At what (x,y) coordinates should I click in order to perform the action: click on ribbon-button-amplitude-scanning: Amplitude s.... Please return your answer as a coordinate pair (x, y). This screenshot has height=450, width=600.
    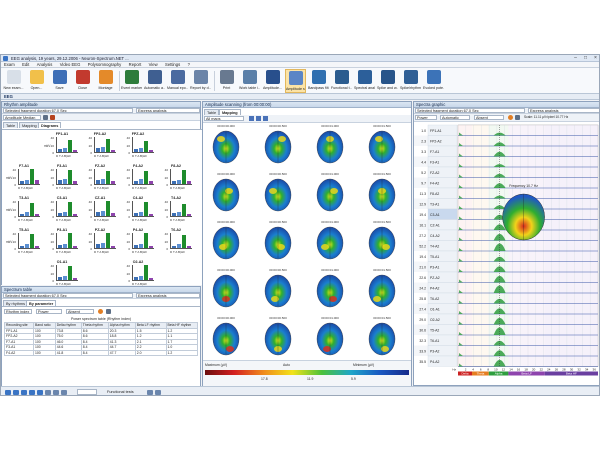
    Looking at the image, I should click on (295, 81).